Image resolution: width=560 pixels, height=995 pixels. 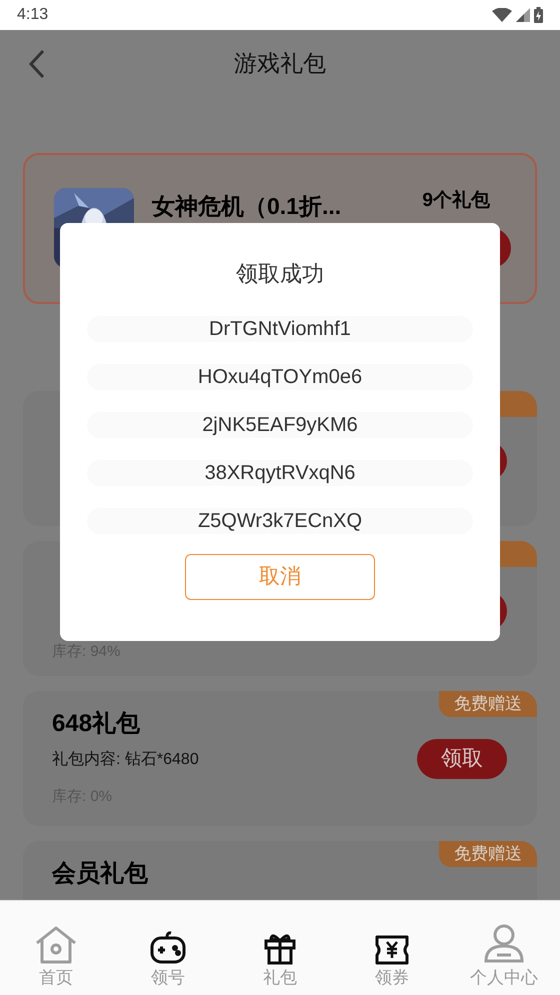 What do you see at coordinates (56, 945) in the screenshot?
I see `home-icon` at bounding box center [56, 945].